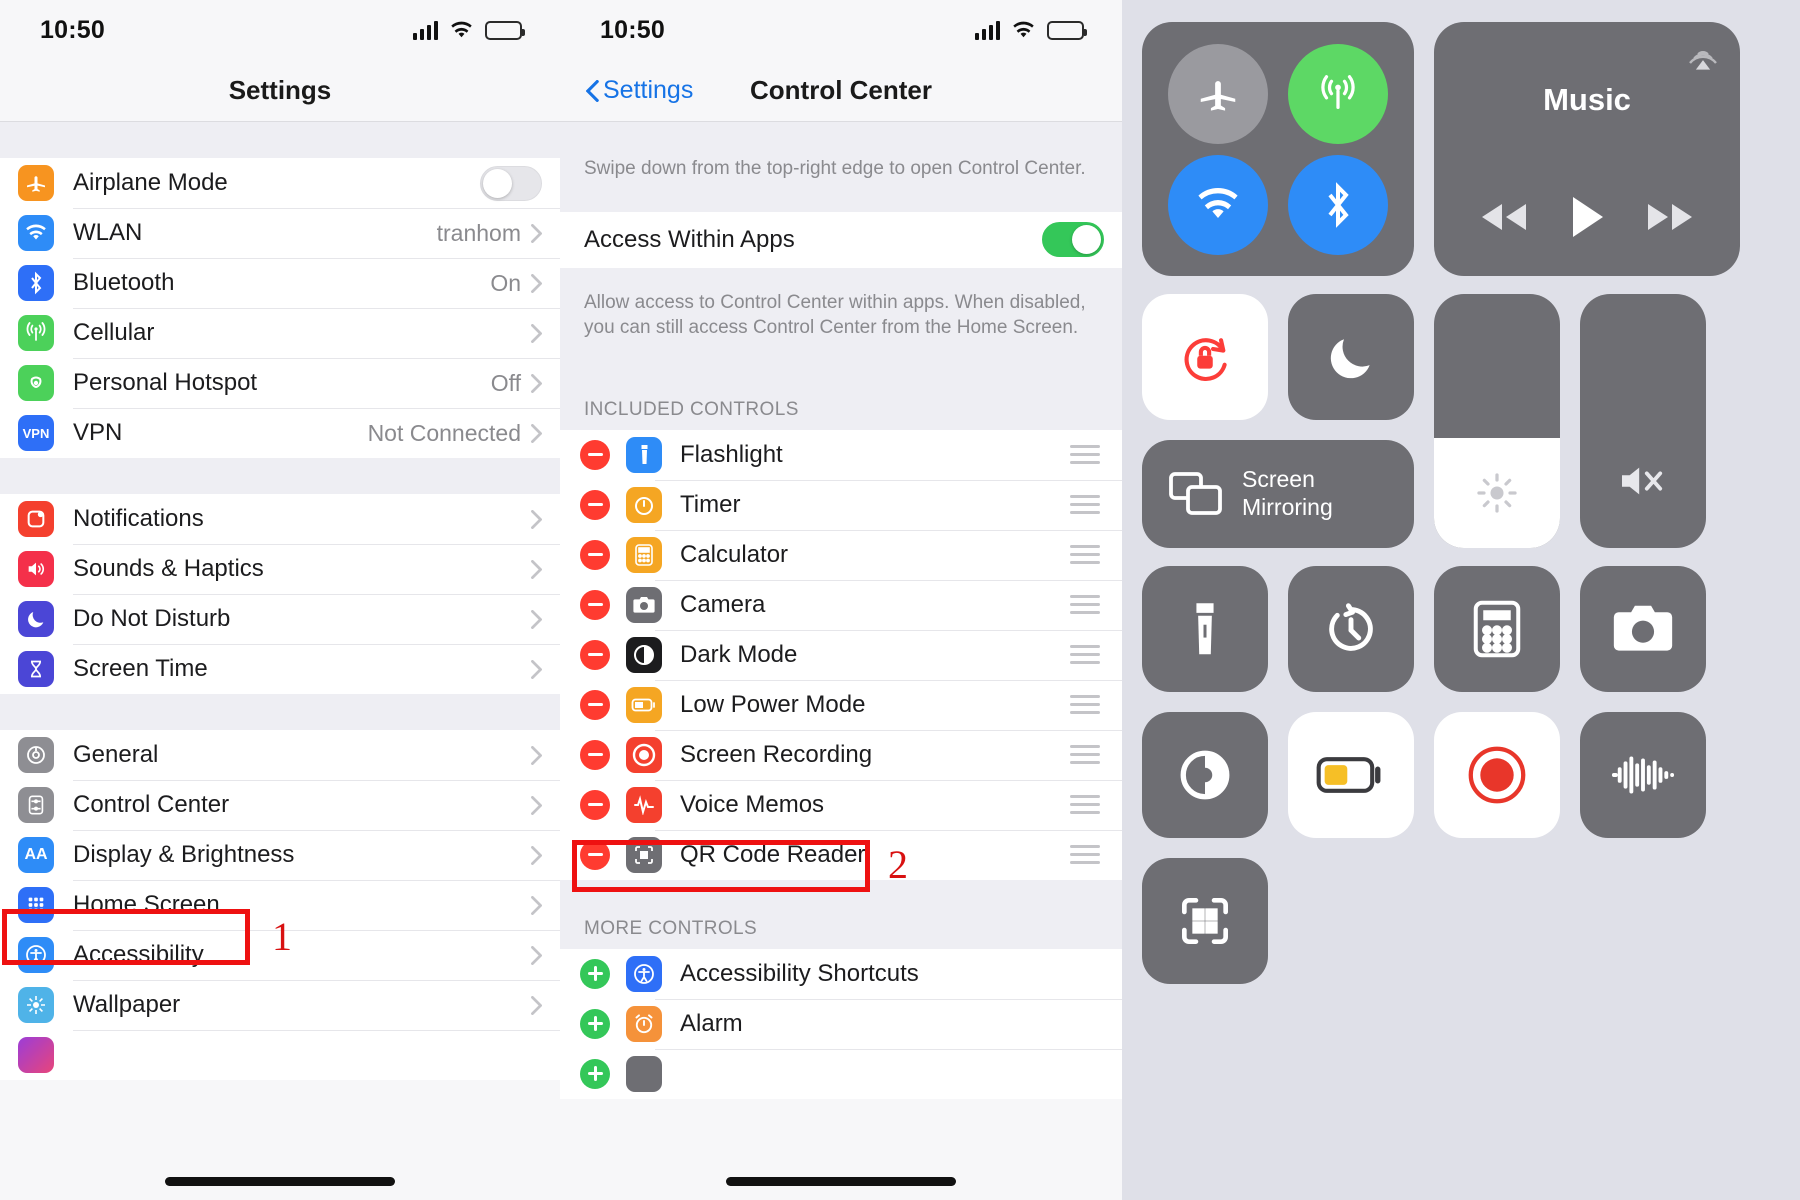 The width and height of the screenshot is (1800, 1200). What do you see at coordinates (841, 704) in the screenshot?
I see `included-row-low-power-mode: Low Power Mode` at bounding box center [841, 704].